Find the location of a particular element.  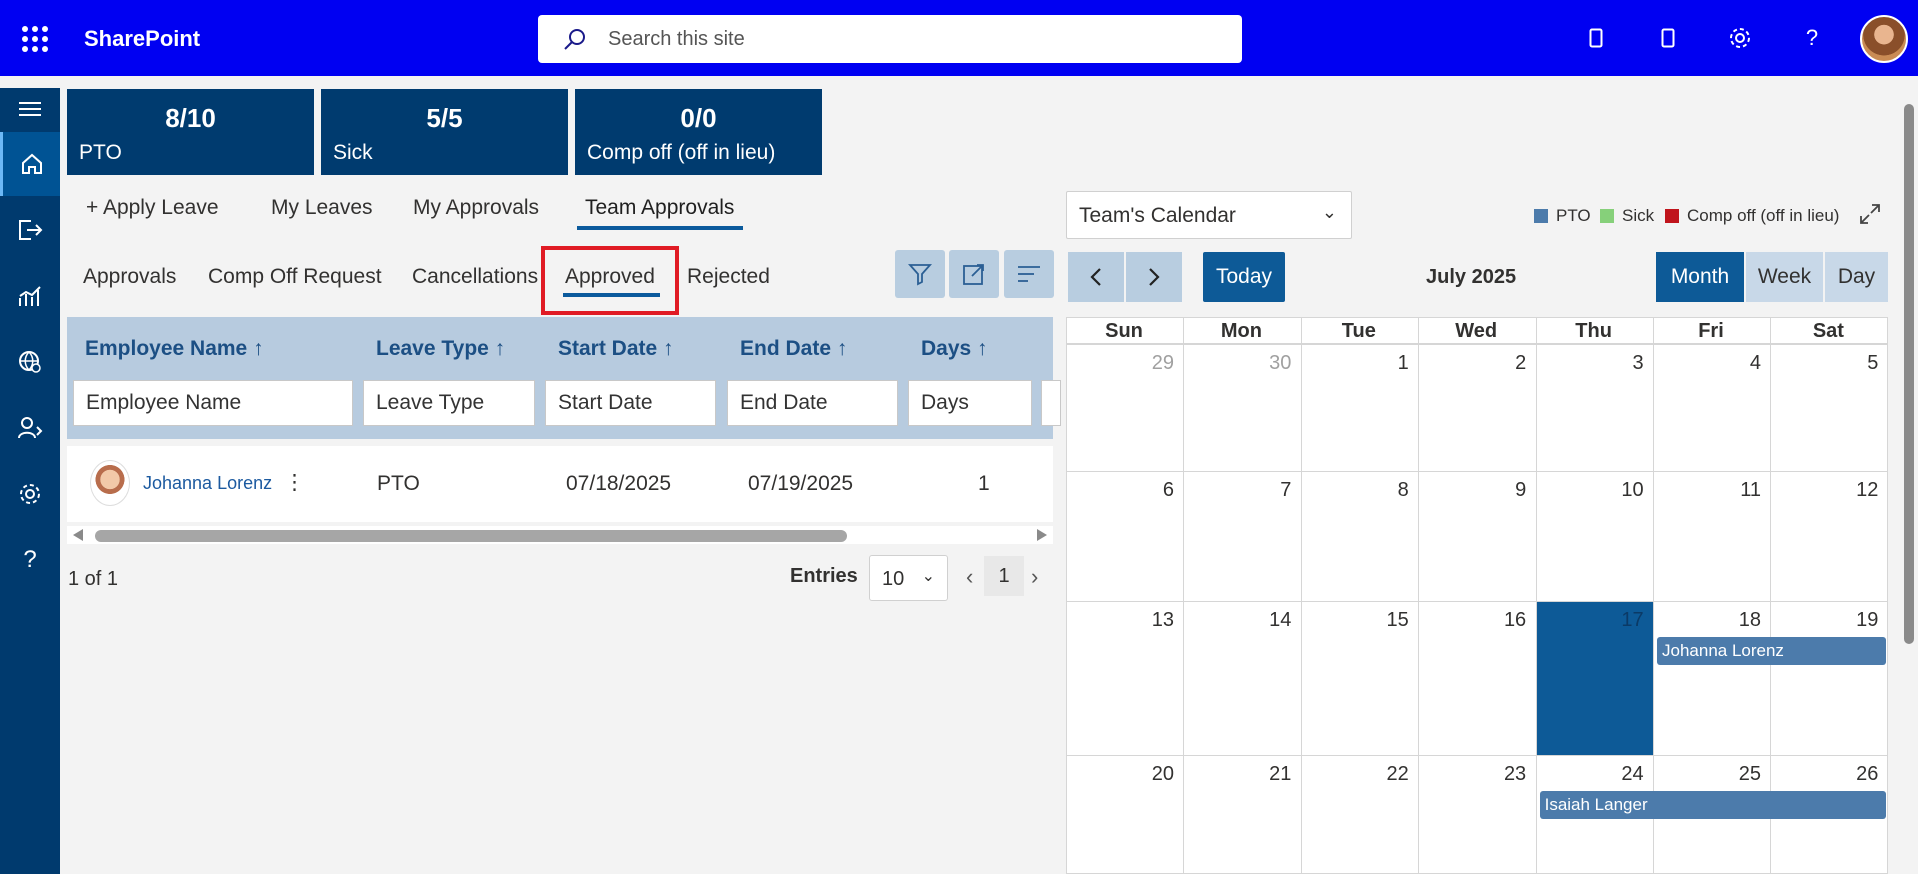

next-page-icon: › is located at coordinates (1034, 577).